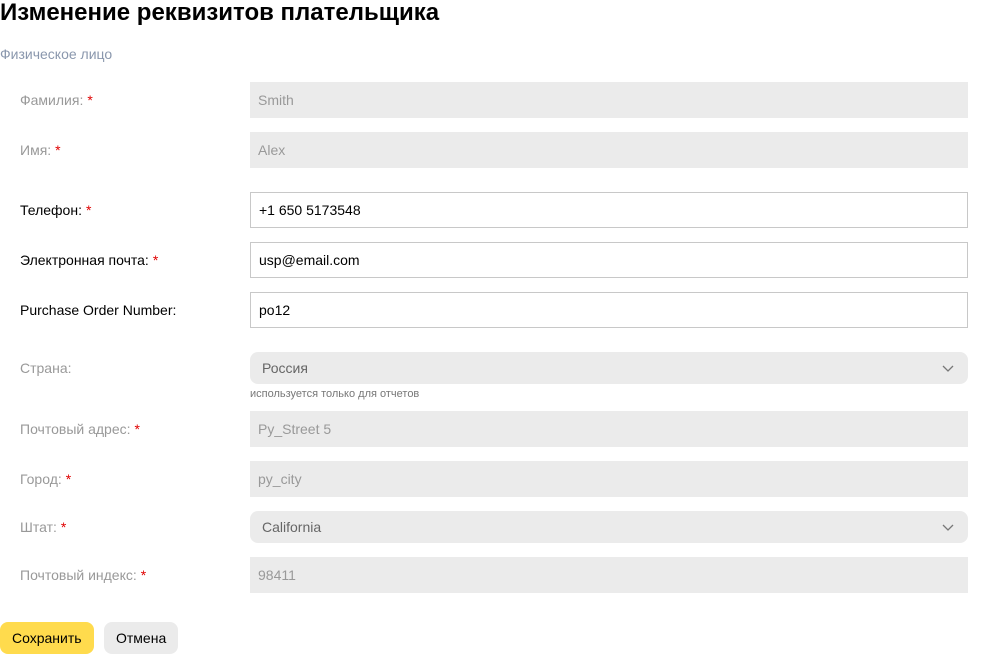 Image resolution: width=1000 pixels, height=655 pixels. What do you see at coordinates (40, 150) in the screenshot?
I see `first-name-label: Имя: *` at bounding box center [40, 150].